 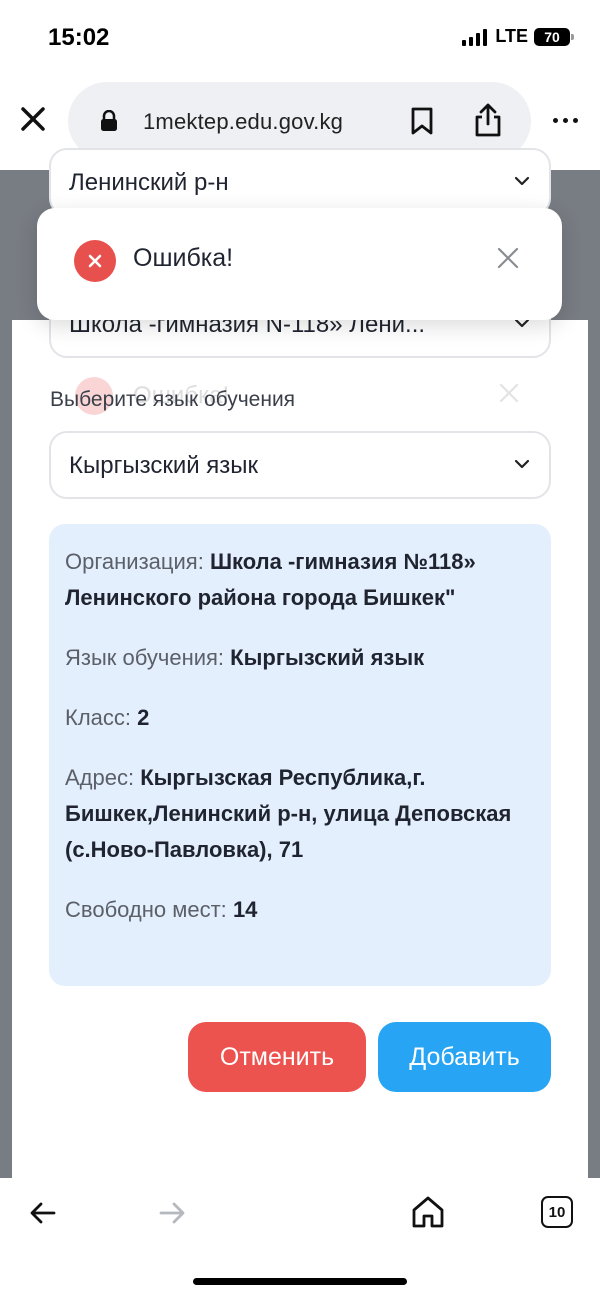 I want to click on info-seats: Свободно мест: 14, so click(x=300, y=910).